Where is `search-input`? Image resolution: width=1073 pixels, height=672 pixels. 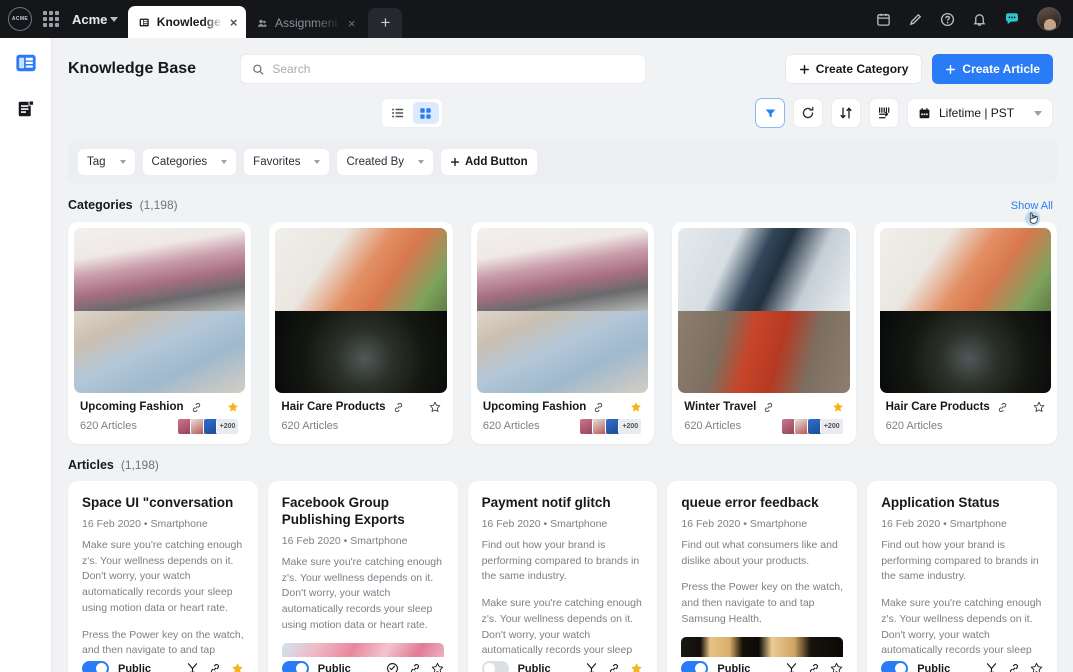 search-input is located at coordinates (453, 69).